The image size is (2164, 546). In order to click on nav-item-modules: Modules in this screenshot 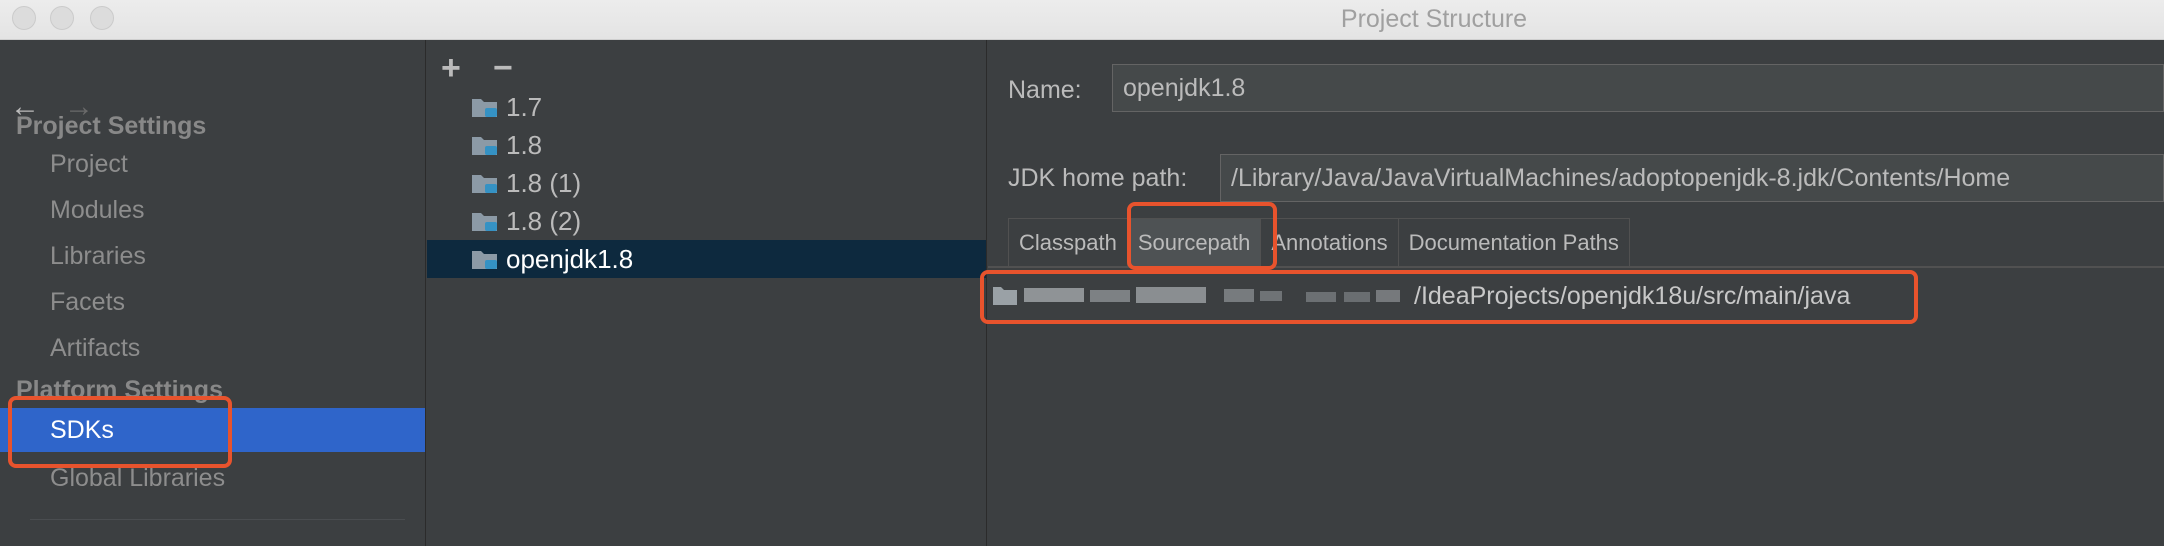, I will do `click(212, 210)`.